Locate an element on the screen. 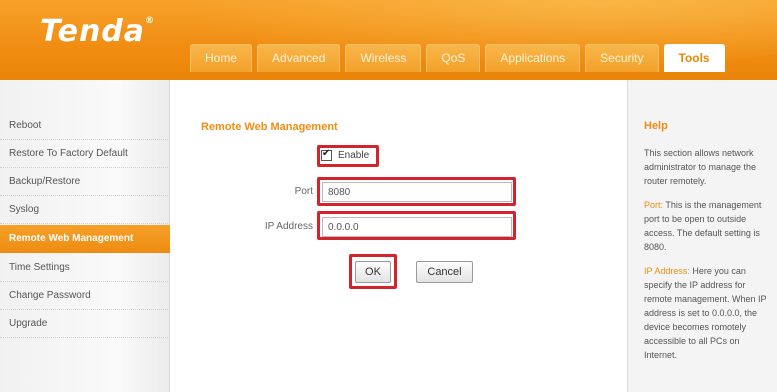 This screenshot has height=392, width=777. tab-home: Home is located at coordinates (221, 58).